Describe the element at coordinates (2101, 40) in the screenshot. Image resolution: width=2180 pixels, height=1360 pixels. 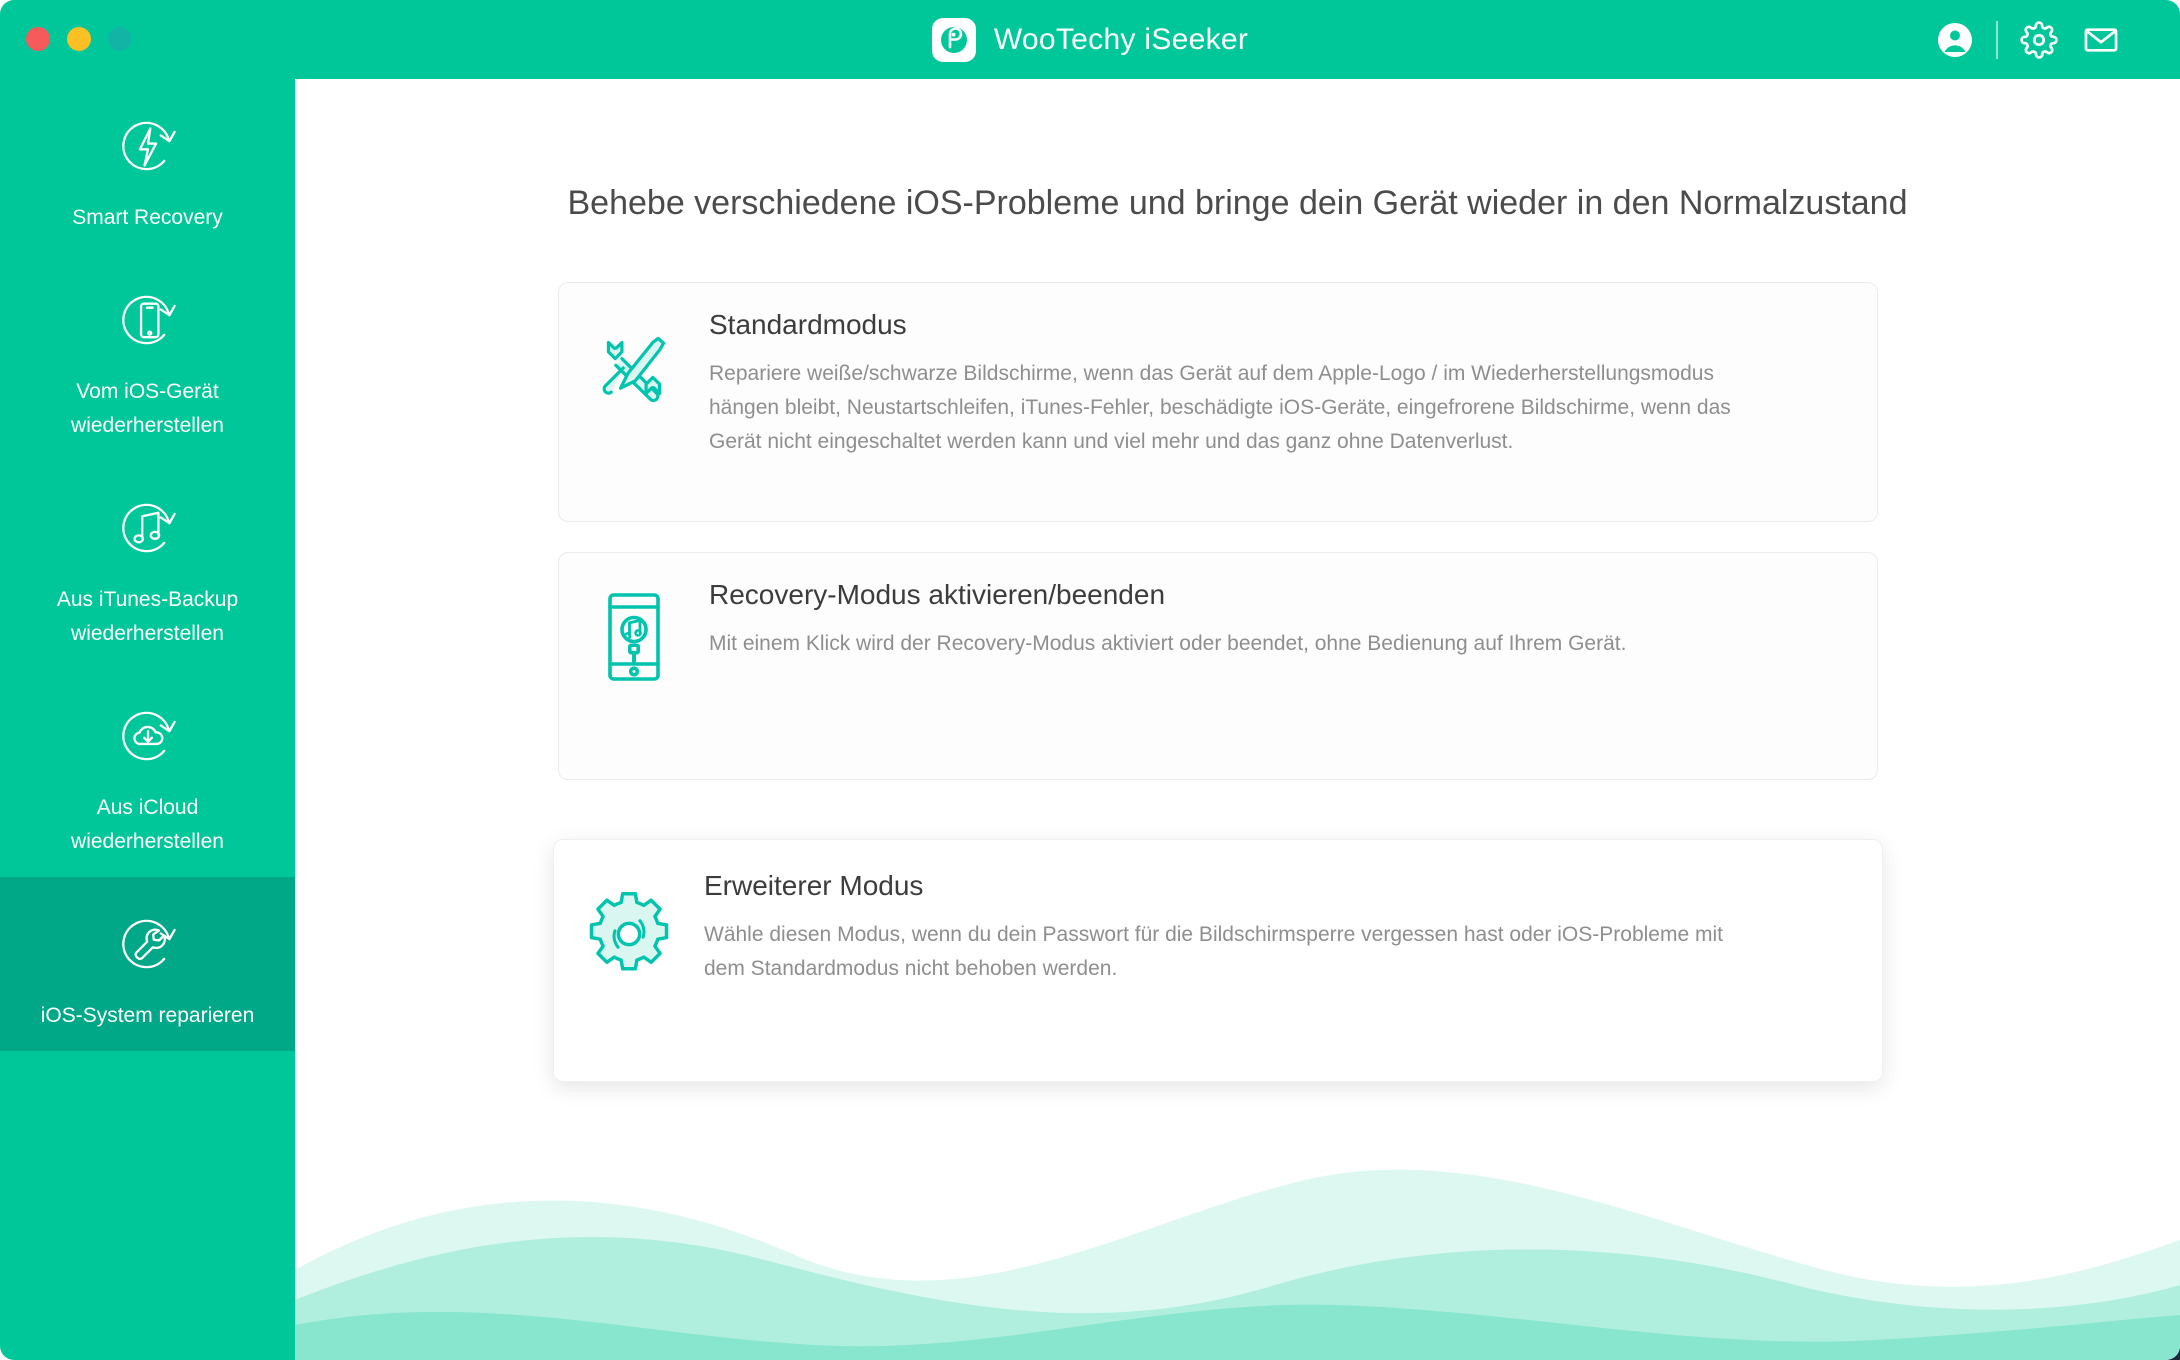
I see `envelope-icon` at that location.